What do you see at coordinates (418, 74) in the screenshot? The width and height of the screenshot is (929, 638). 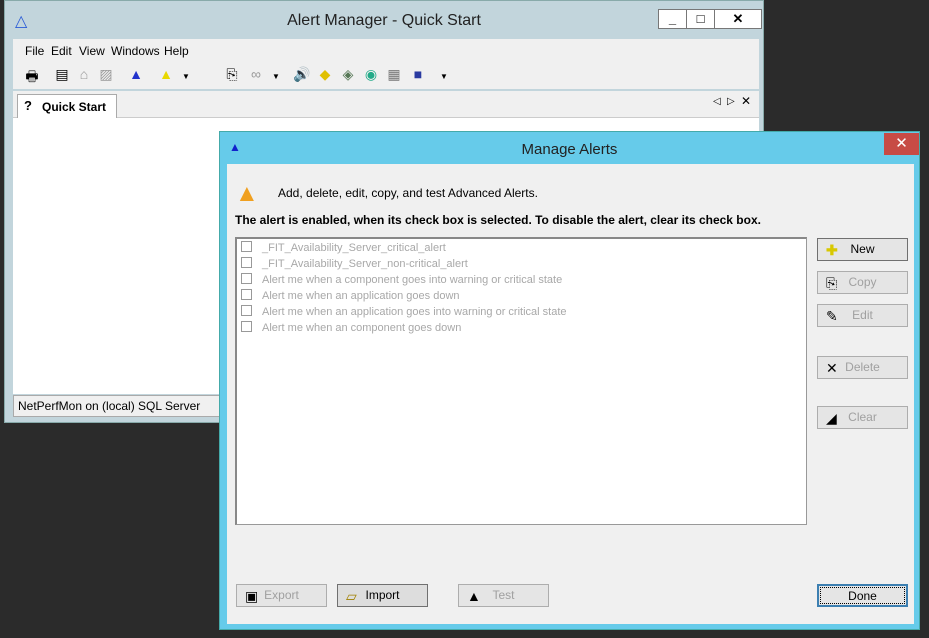 I see `terminal-icon: ■` at bounding box center [418, 74].